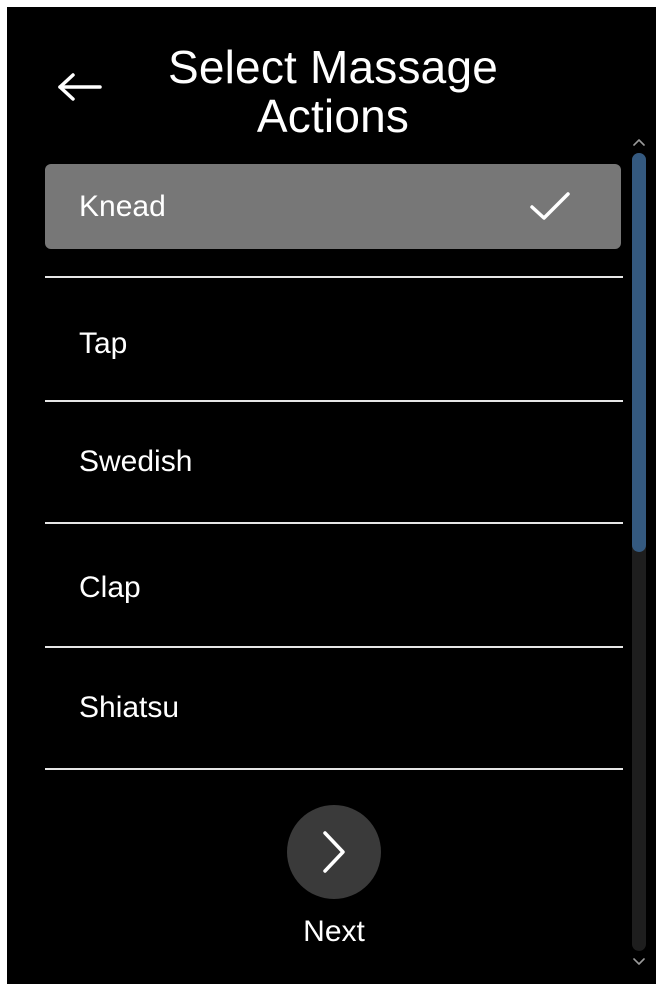  What do you see at coordinates (333, 91) in the screenshot?
I see `page-title: Select Massage Actions` at bounding box center [333, 91].